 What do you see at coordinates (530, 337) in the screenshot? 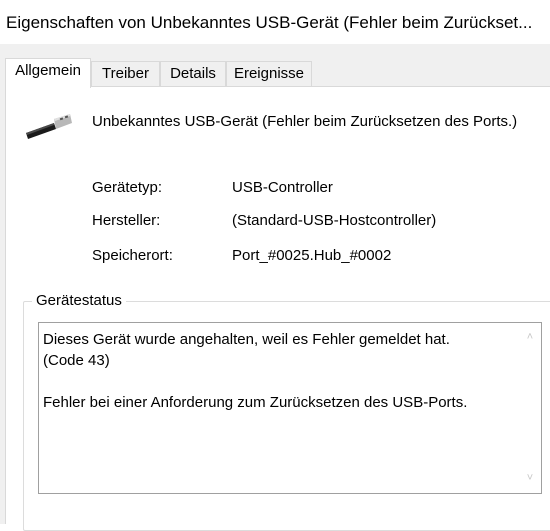
I see `scroll-up-icon: ˄` at bounding box center [530, 337].